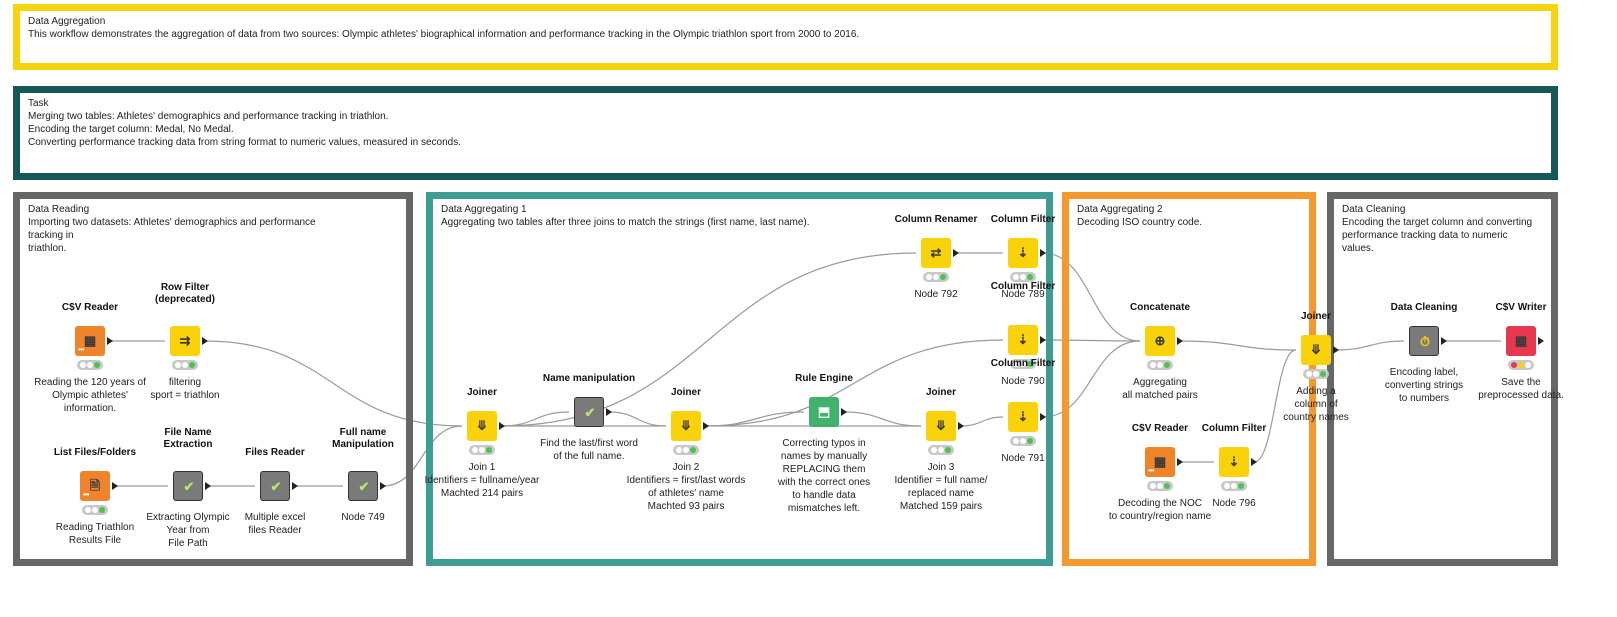 The image size is (1617, 617). Describe the element at coordinates (1159, 307) in the screenshot. I see `node-title: Concatenate` at that location.